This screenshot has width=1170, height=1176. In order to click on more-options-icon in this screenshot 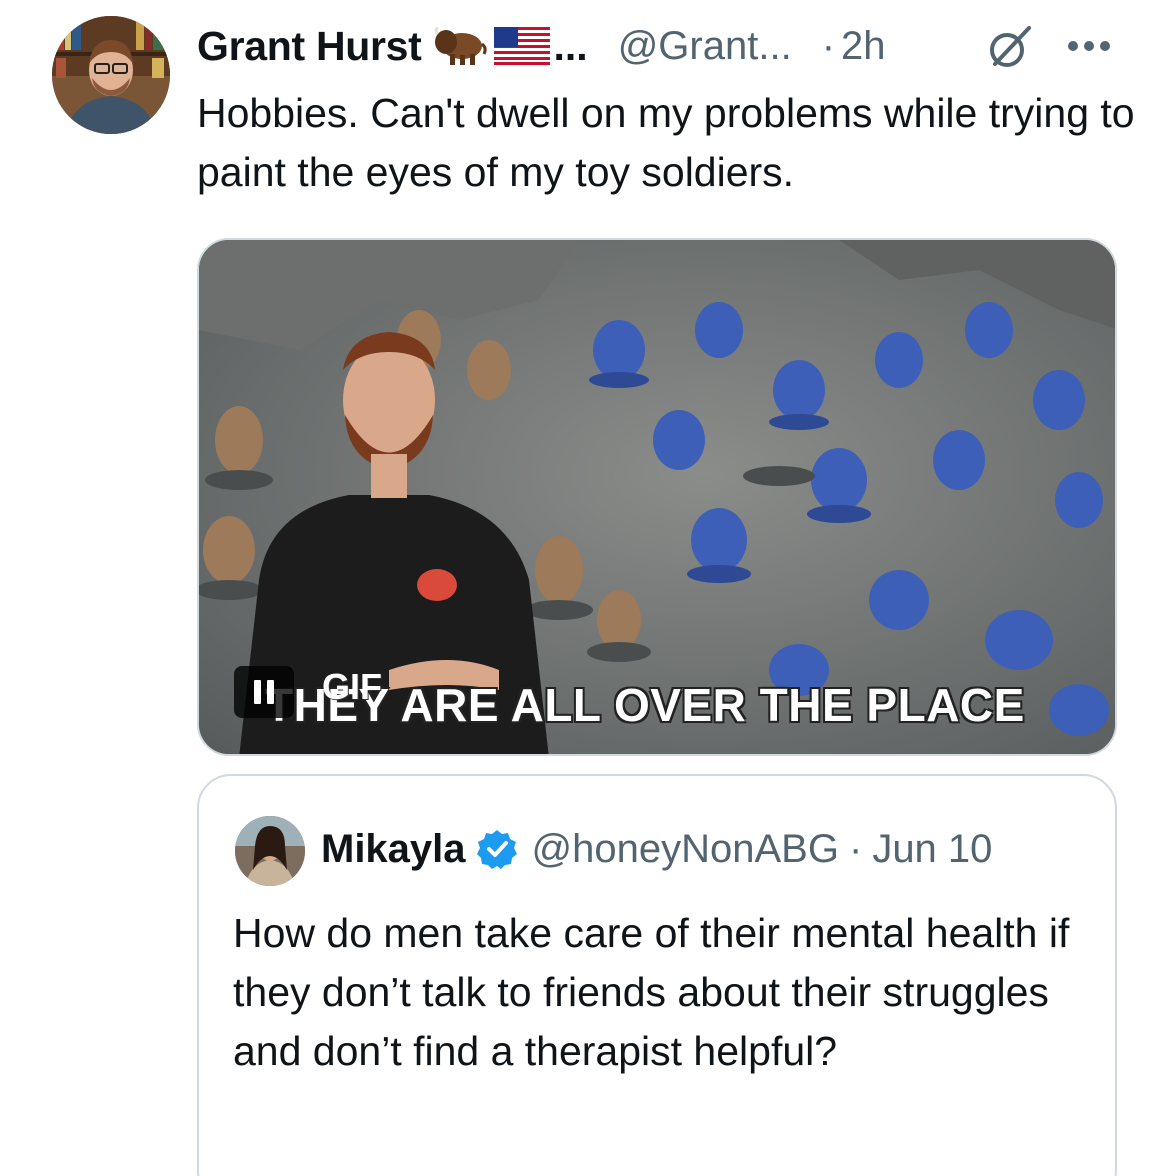, I will do `click(1089, 46)`.